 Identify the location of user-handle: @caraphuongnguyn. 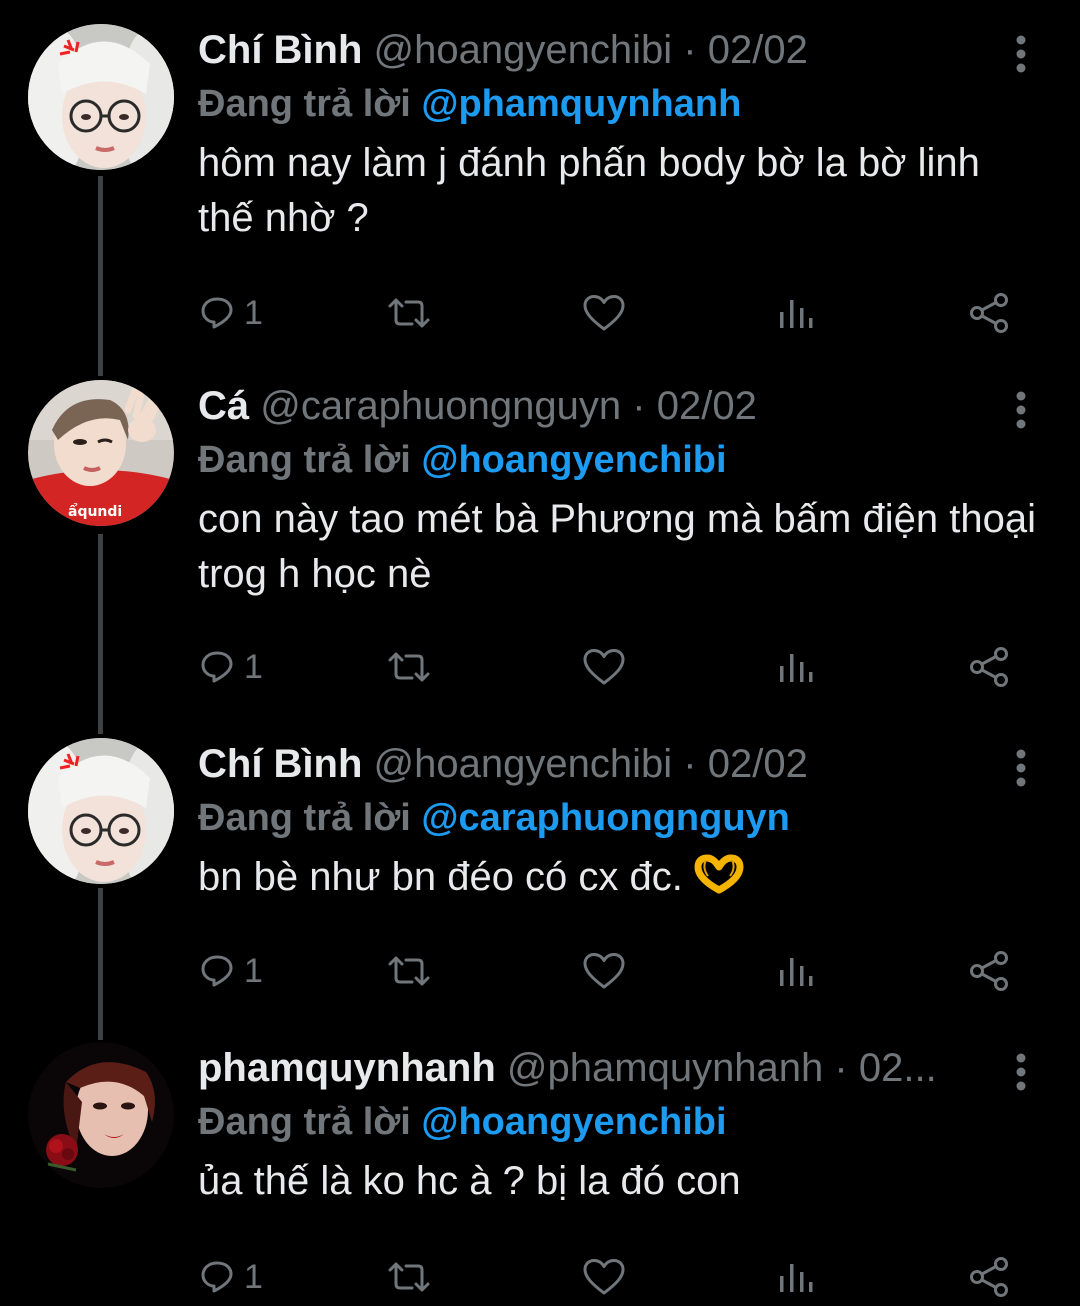
(440, 406).